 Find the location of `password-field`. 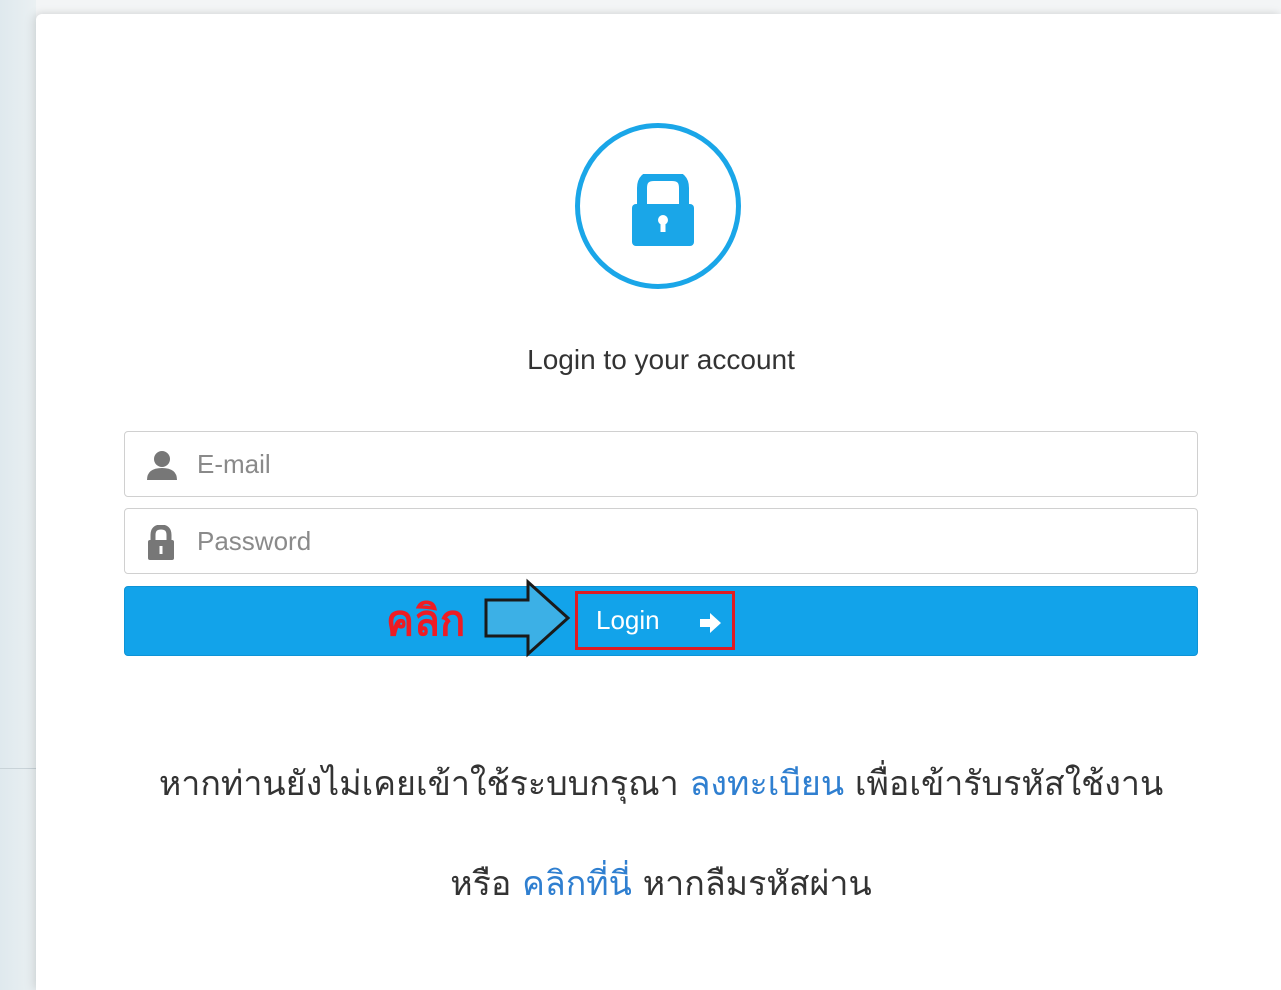

password-field is located at coordinates (661, 541).